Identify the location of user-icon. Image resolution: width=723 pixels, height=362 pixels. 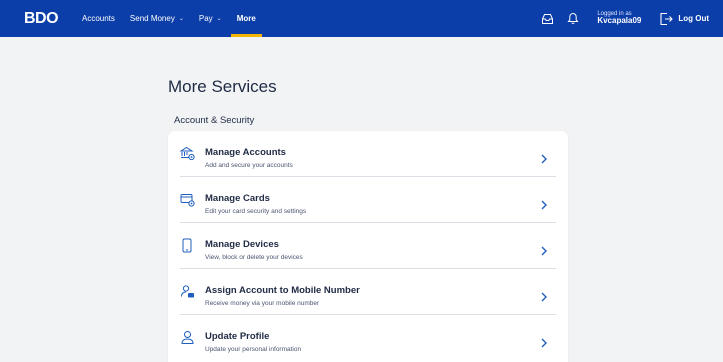
(187, 337).